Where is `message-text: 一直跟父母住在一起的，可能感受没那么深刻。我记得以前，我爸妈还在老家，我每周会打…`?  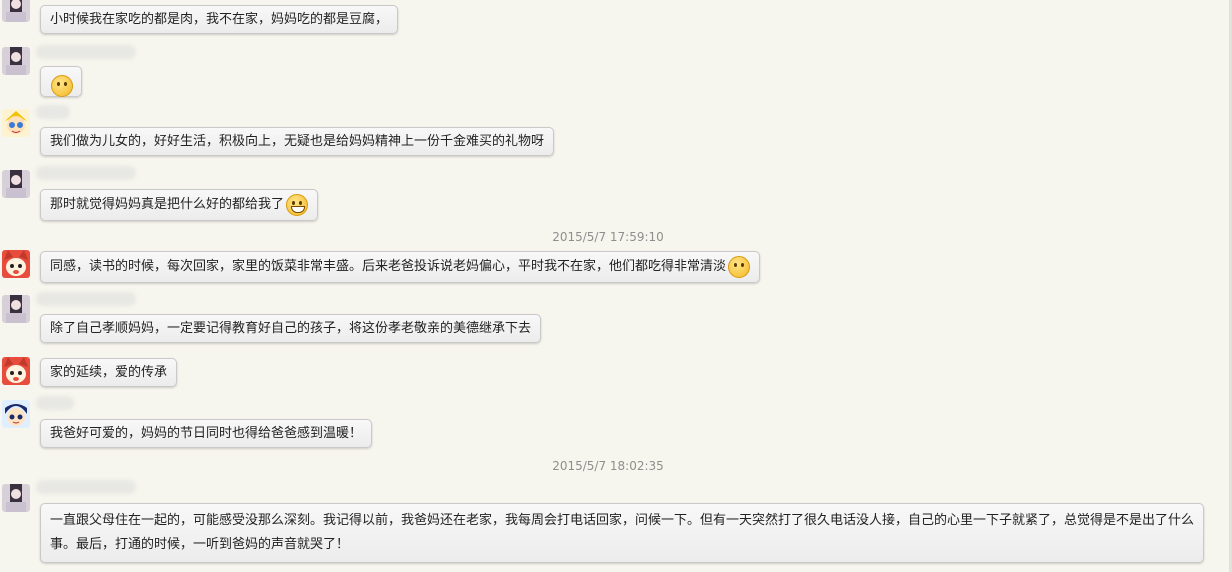
message-text: 一直跟父母住在一起的，可能感受没那么深刻。我记得以前，我爸妈还在老家，我每周会打… is located at coordinates (622, 532).